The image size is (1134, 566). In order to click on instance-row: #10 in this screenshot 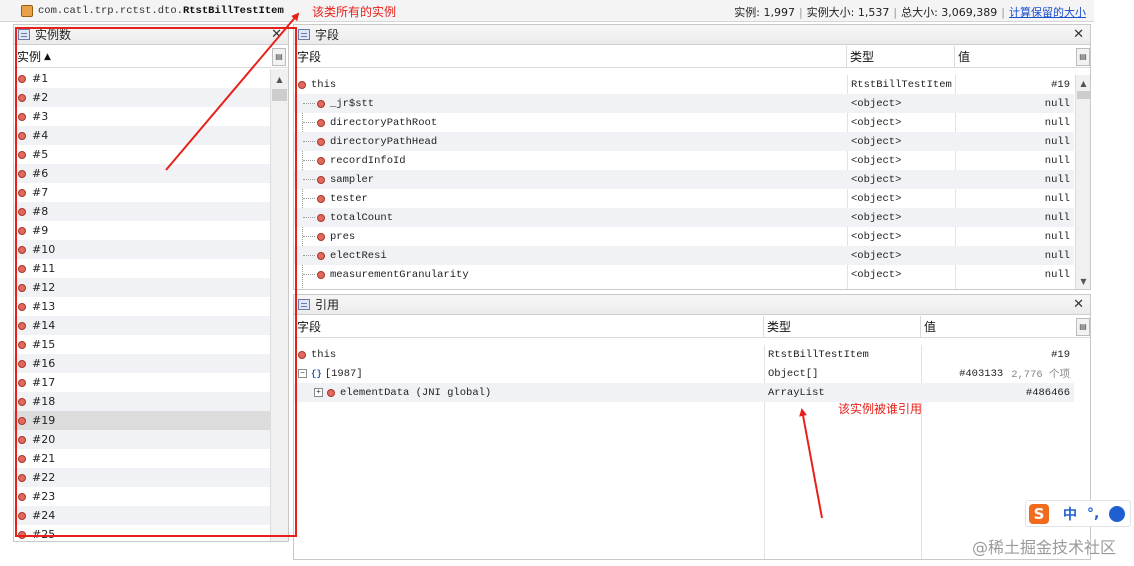, I will do `click(142, 249)`.